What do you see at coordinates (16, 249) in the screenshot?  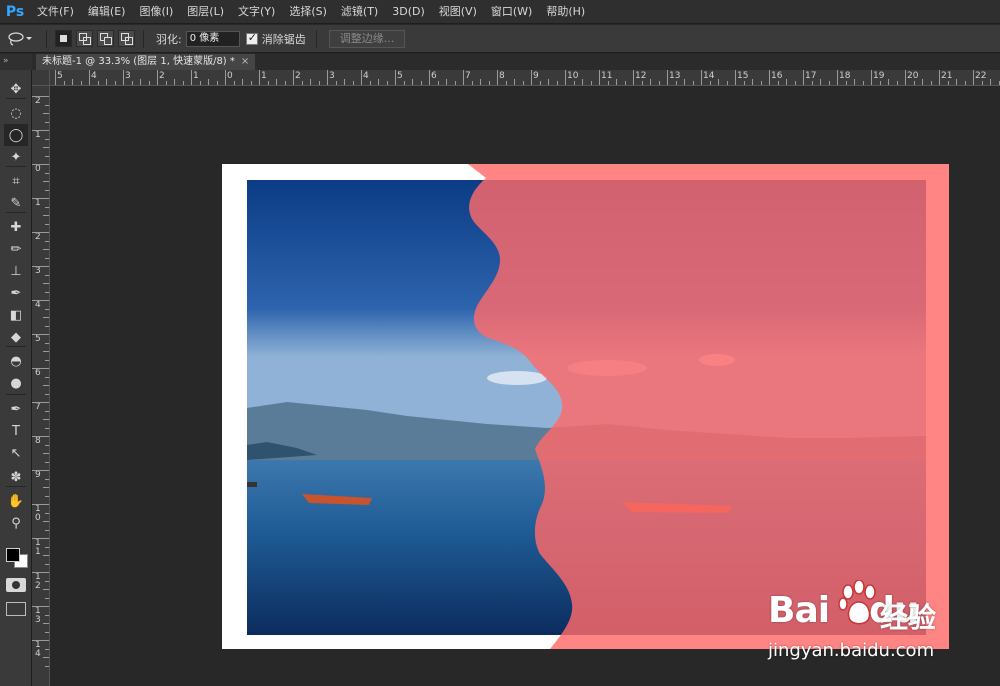 I see `brush-tool-icon: ✏` at bounding box center [16, 249].